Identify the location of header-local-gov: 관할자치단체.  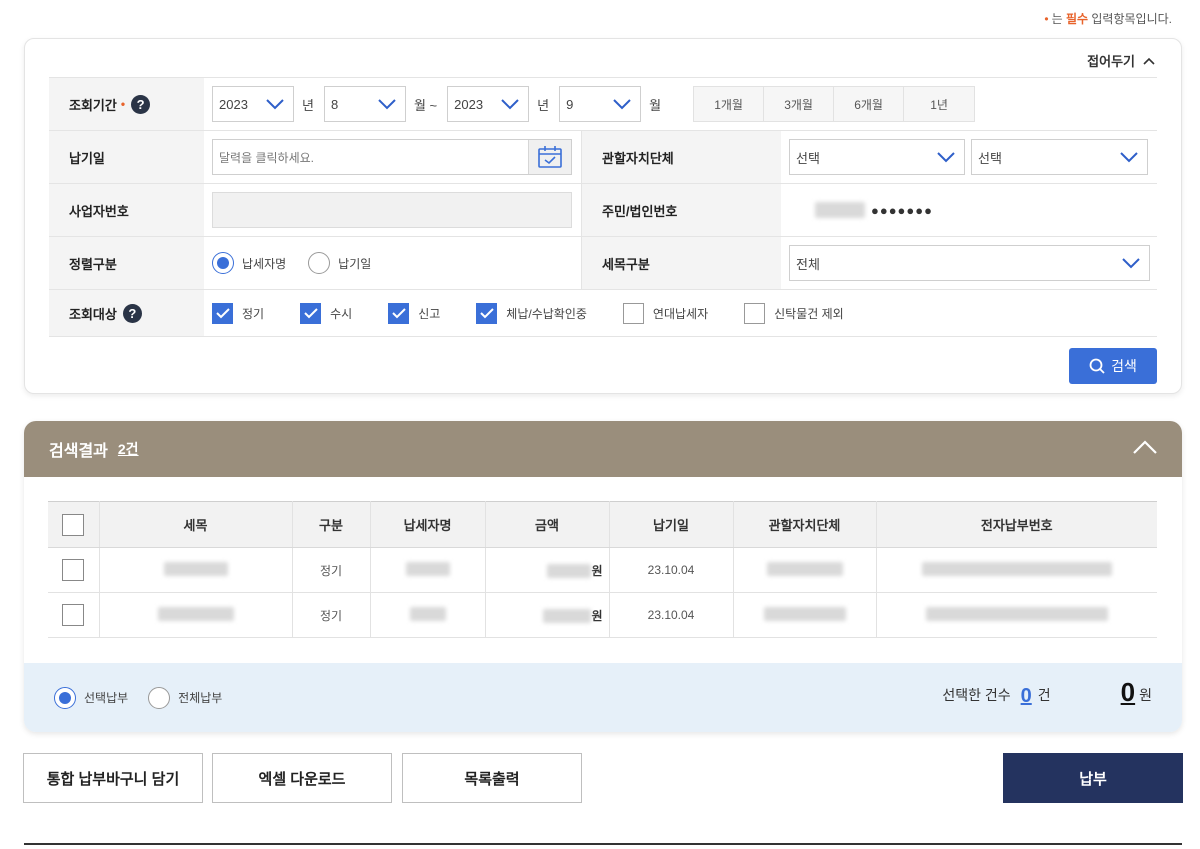
(805, 524).